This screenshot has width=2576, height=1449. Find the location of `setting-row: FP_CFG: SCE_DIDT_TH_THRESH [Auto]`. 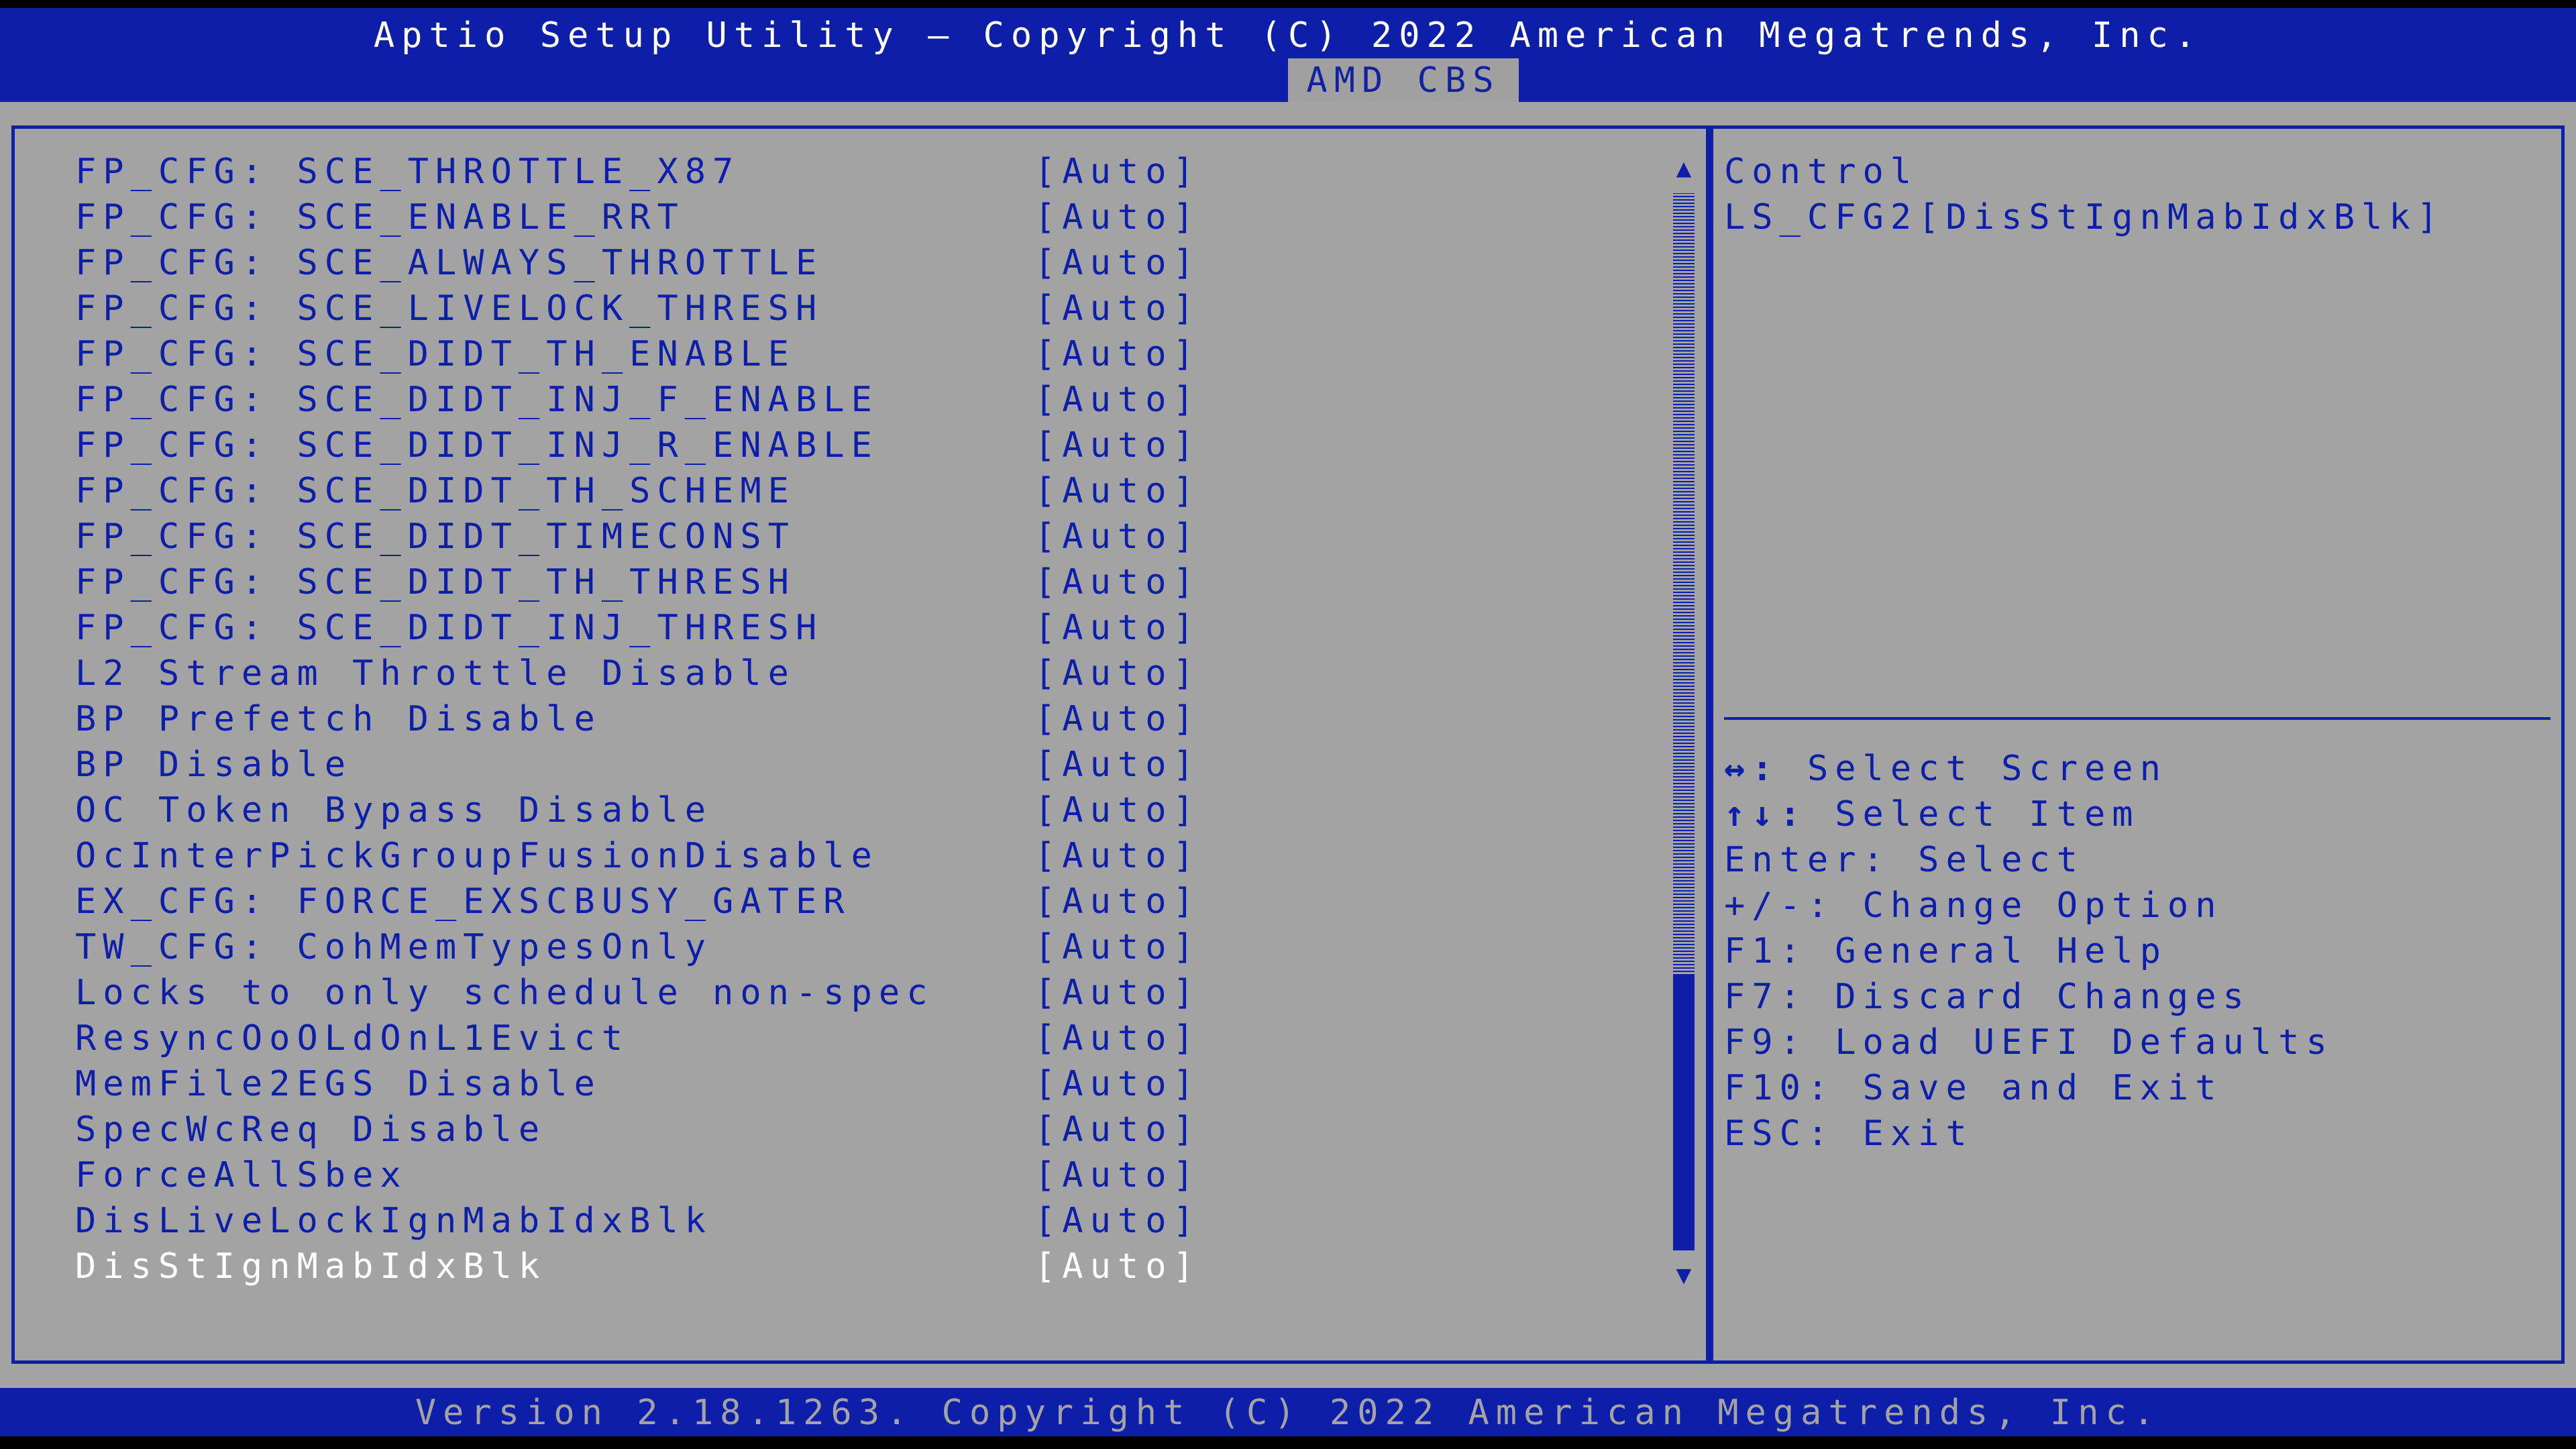

setting-row: FP_CFG: SCE_DIDT_TH_THRESH [Auto] is located at coordinates (880, 582).